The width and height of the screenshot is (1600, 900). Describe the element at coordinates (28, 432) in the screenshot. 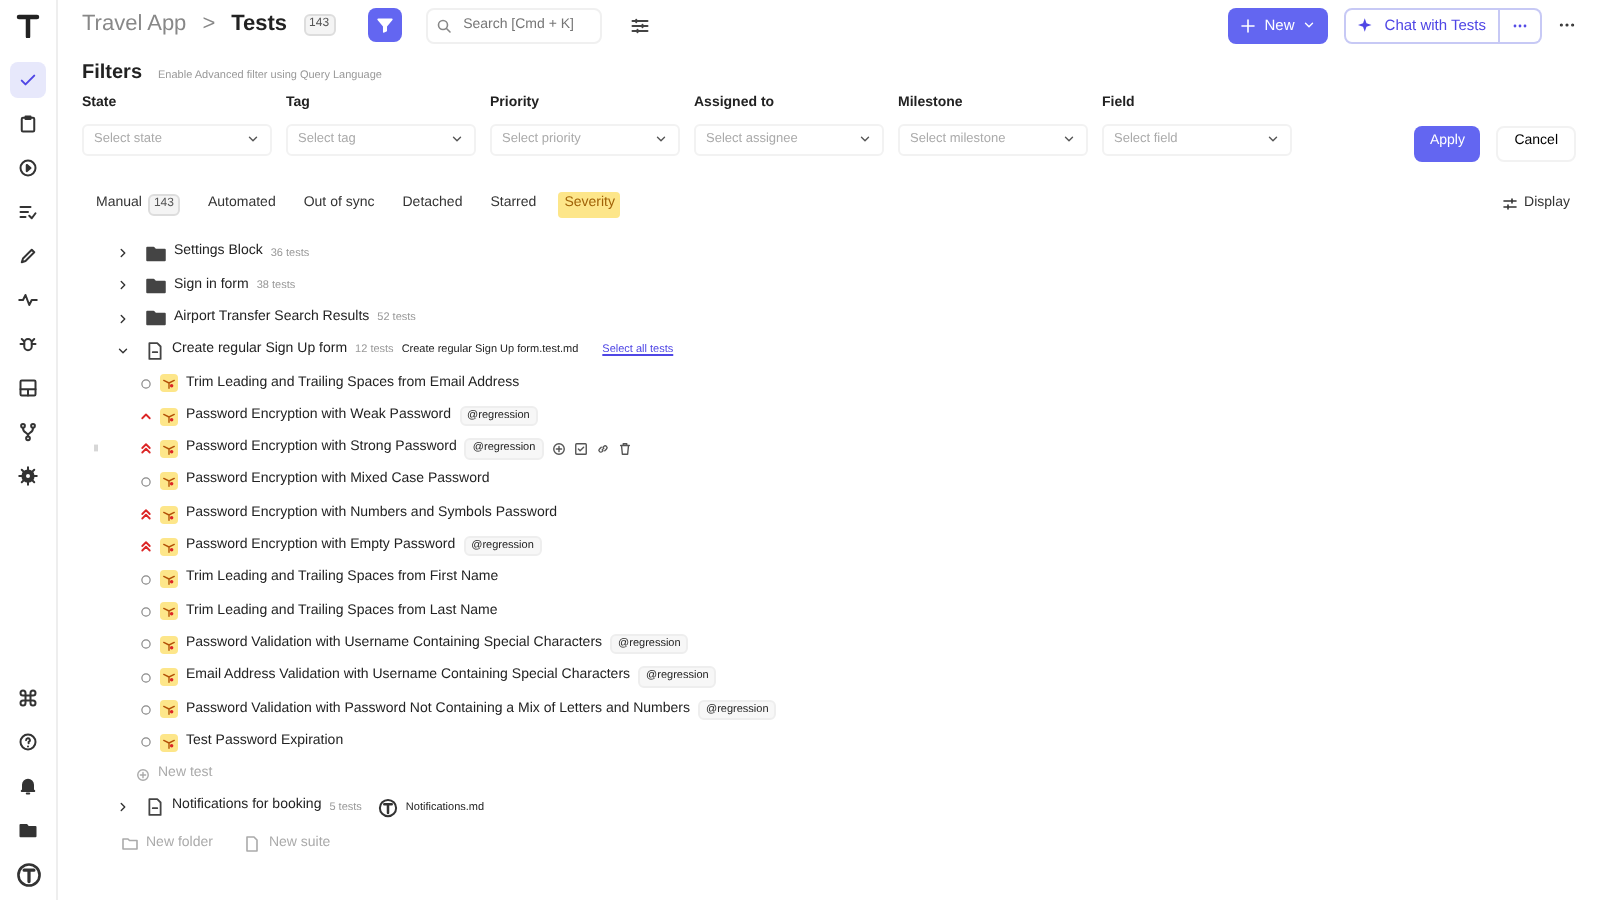

I see `branch-icon` at that location.